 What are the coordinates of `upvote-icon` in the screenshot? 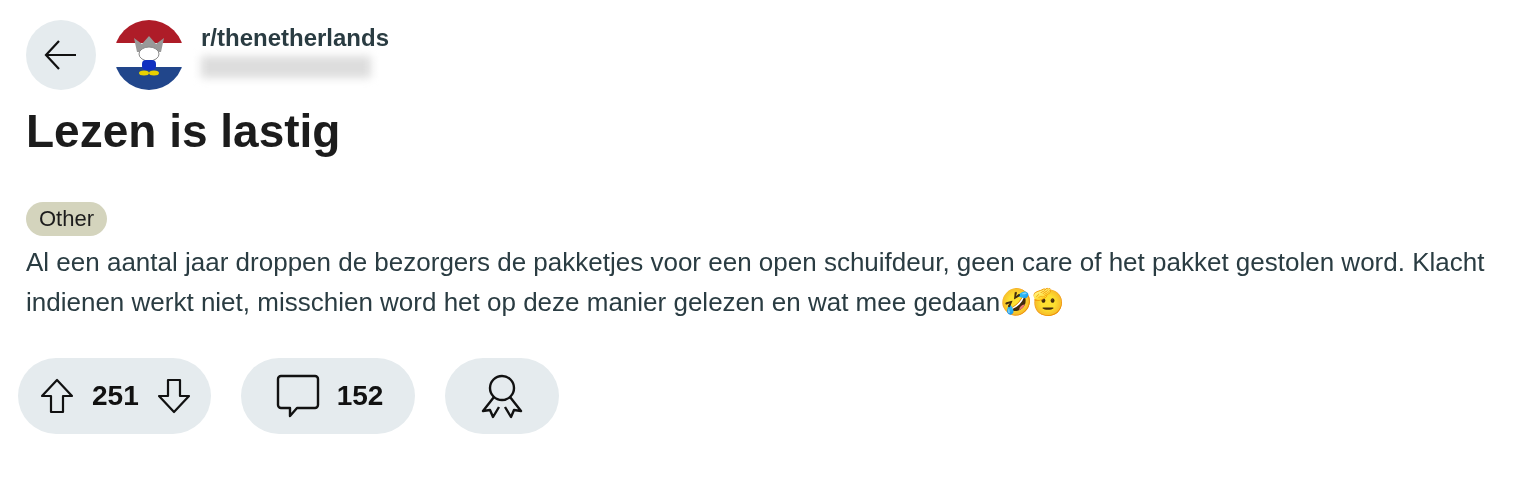 It's located at (57, 396).